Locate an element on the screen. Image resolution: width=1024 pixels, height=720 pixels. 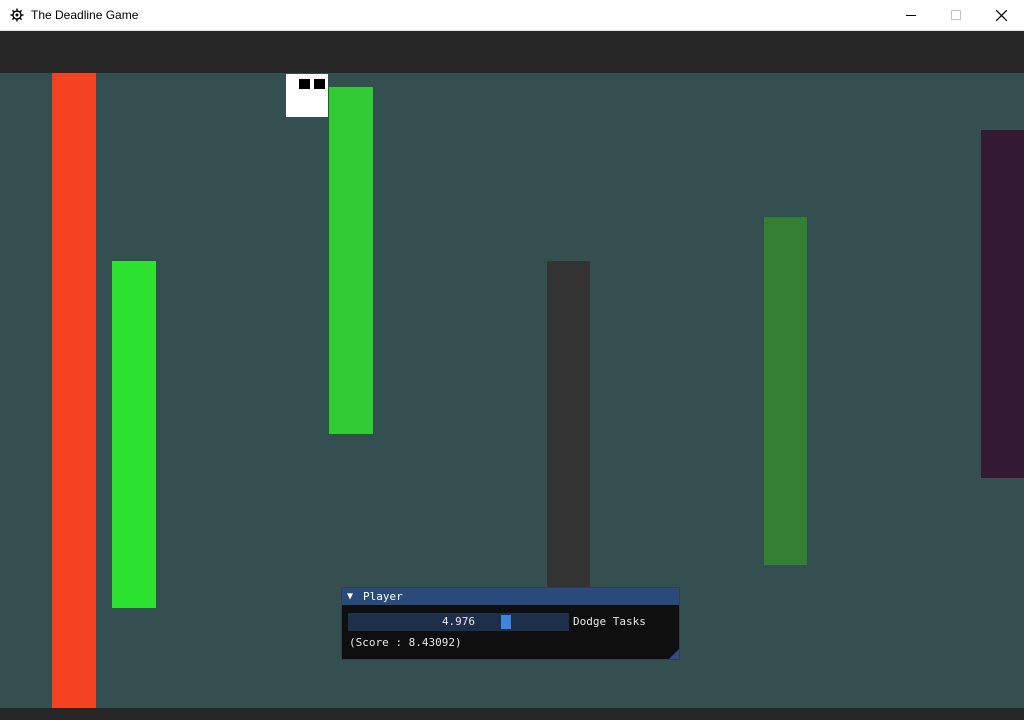
obstacle-dark-green is located at coordinates (785, 391).